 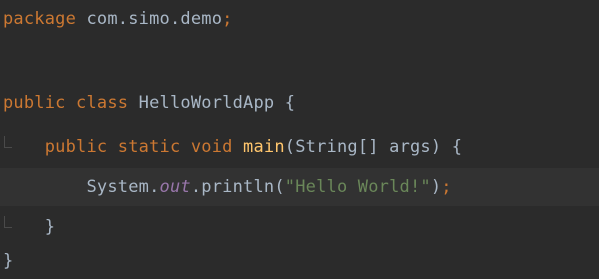 What do you see at coordinates (299, 18) in the screenshot?
I see `code-line-1: package com.simo.demo;` at bounding box center [299, 18].